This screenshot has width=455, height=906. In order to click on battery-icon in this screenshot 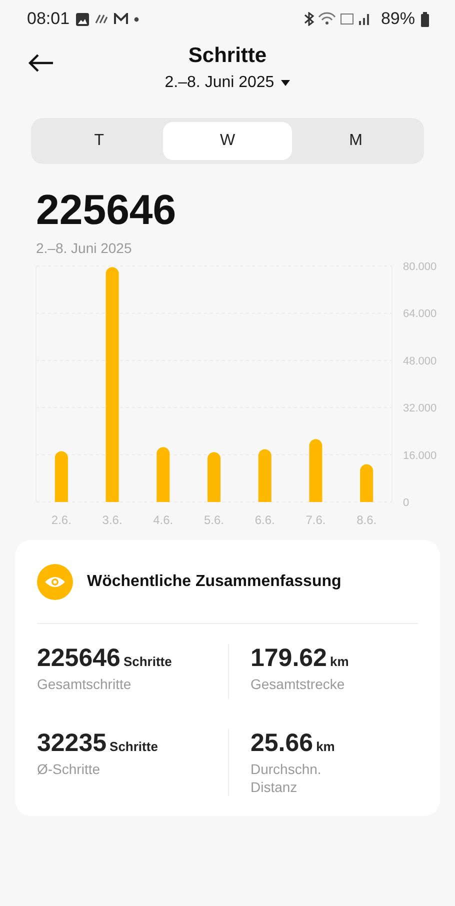, I will do `click(425, 19)`.